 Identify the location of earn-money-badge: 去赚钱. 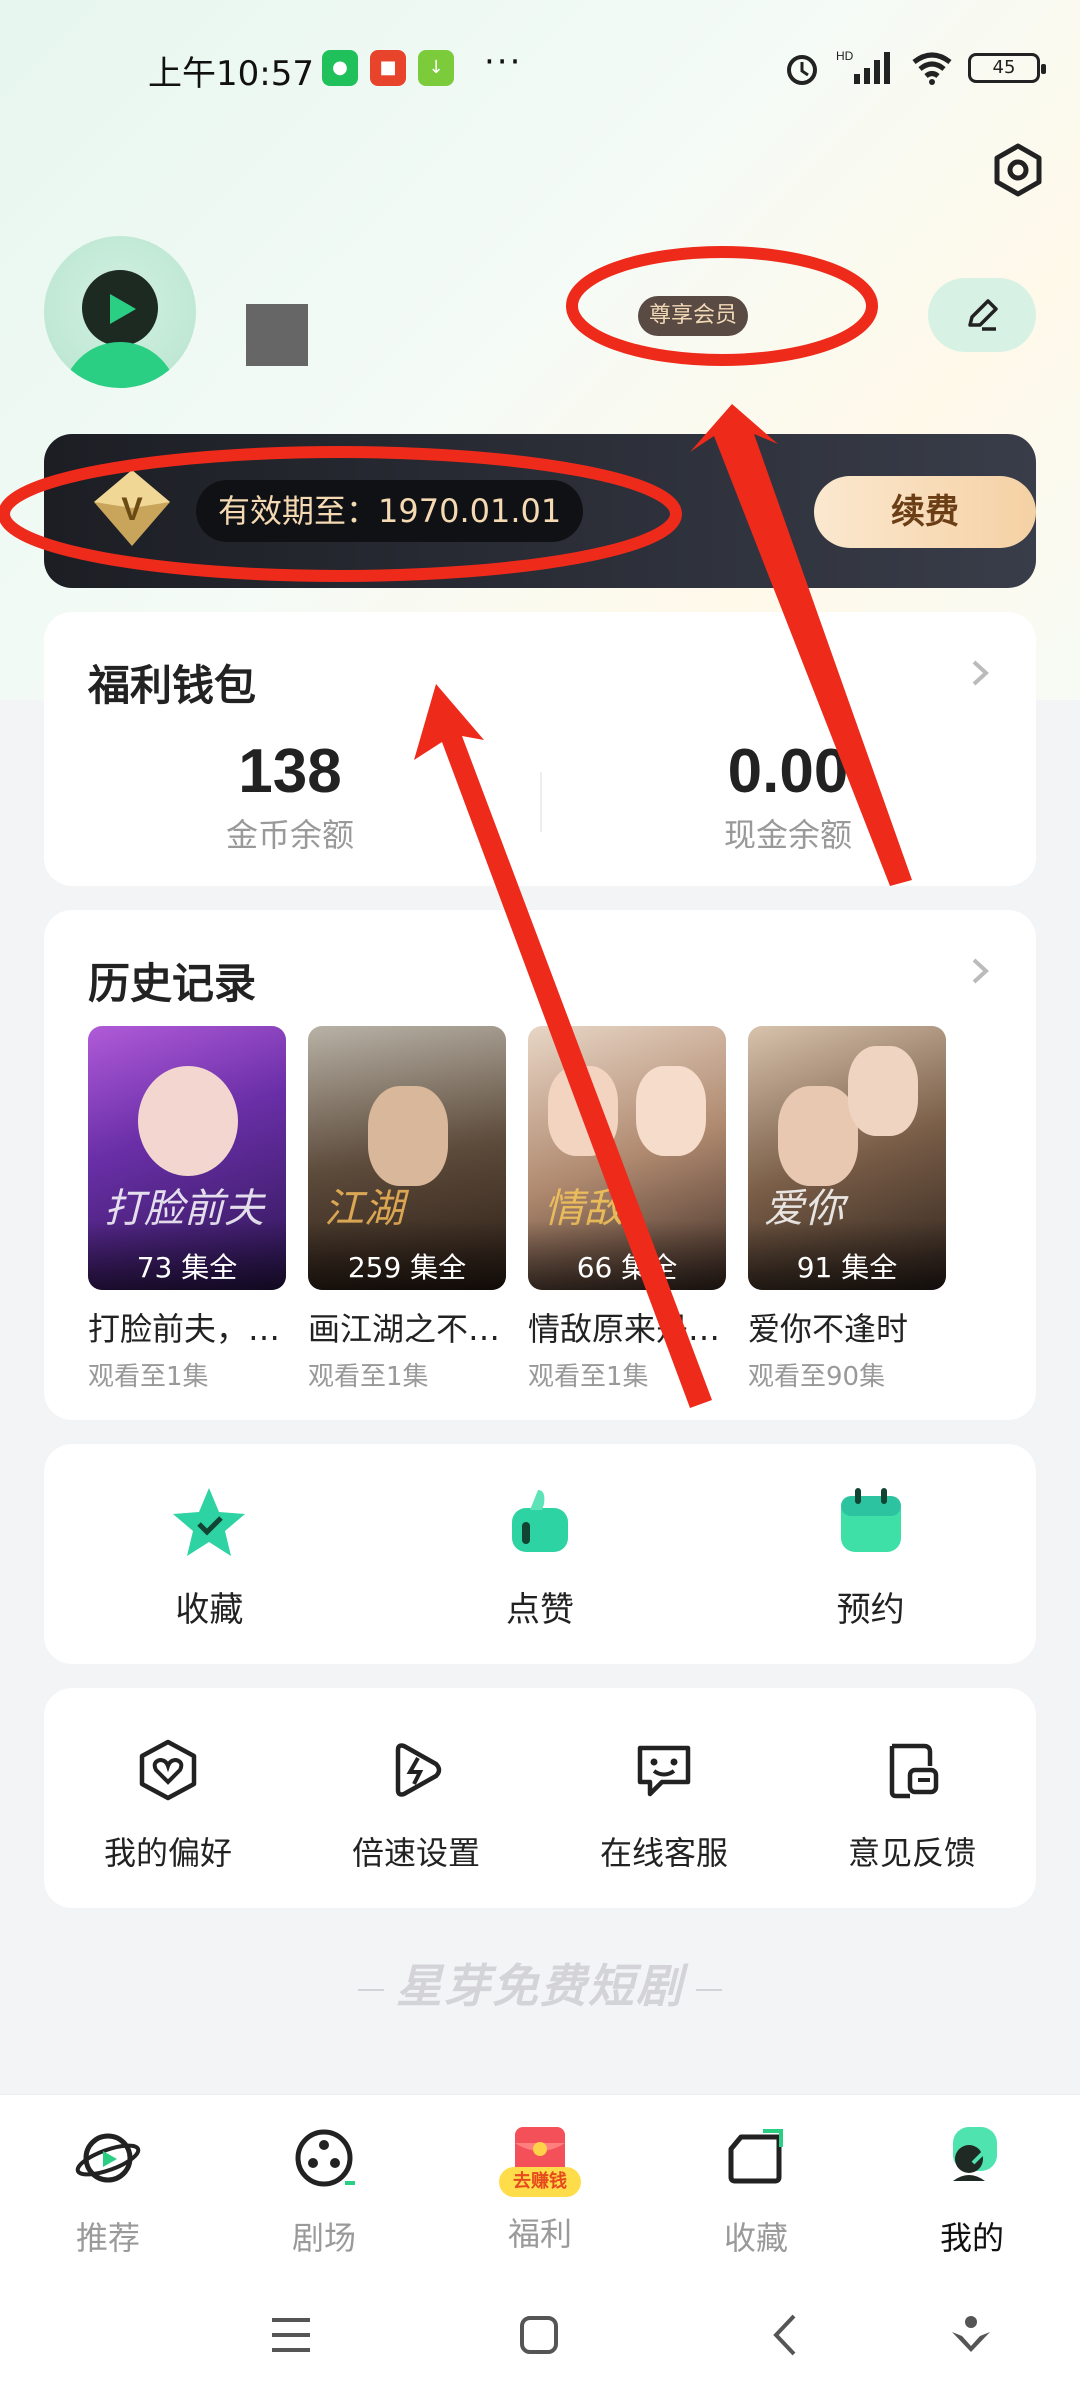
(540, 2182).